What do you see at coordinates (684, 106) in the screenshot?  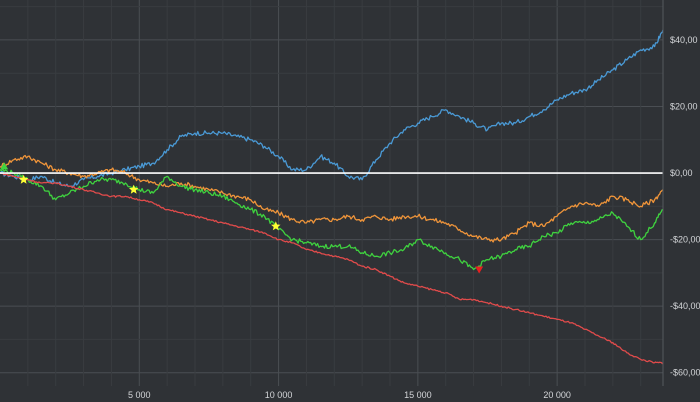 I see `y-tick-label: $20,00` at bounding box center [684, 106].